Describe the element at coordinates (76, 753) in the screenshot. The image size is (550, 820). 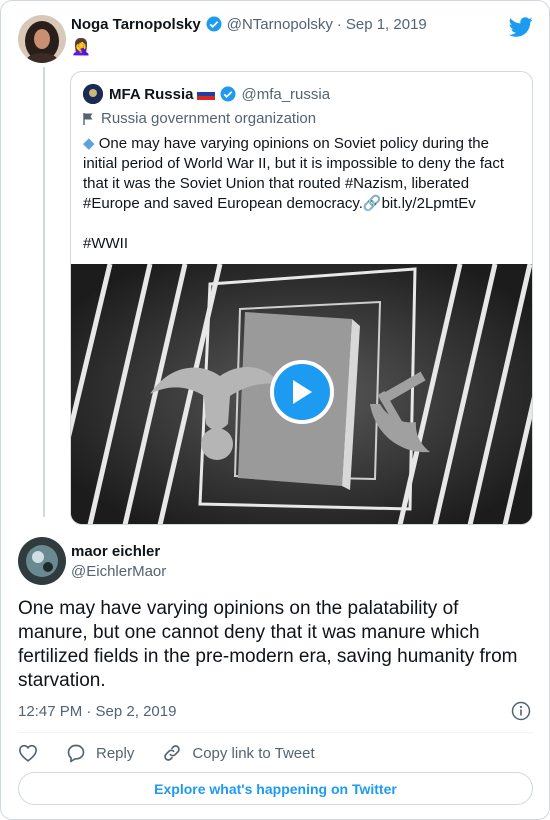
I see `reply-icon` at that location.